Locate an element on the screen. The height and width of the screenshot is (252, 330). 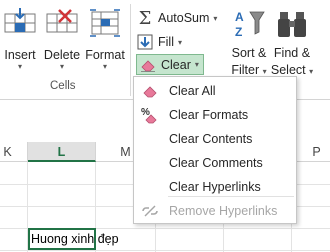
format-label: Format is located at coordinates (105, 55).